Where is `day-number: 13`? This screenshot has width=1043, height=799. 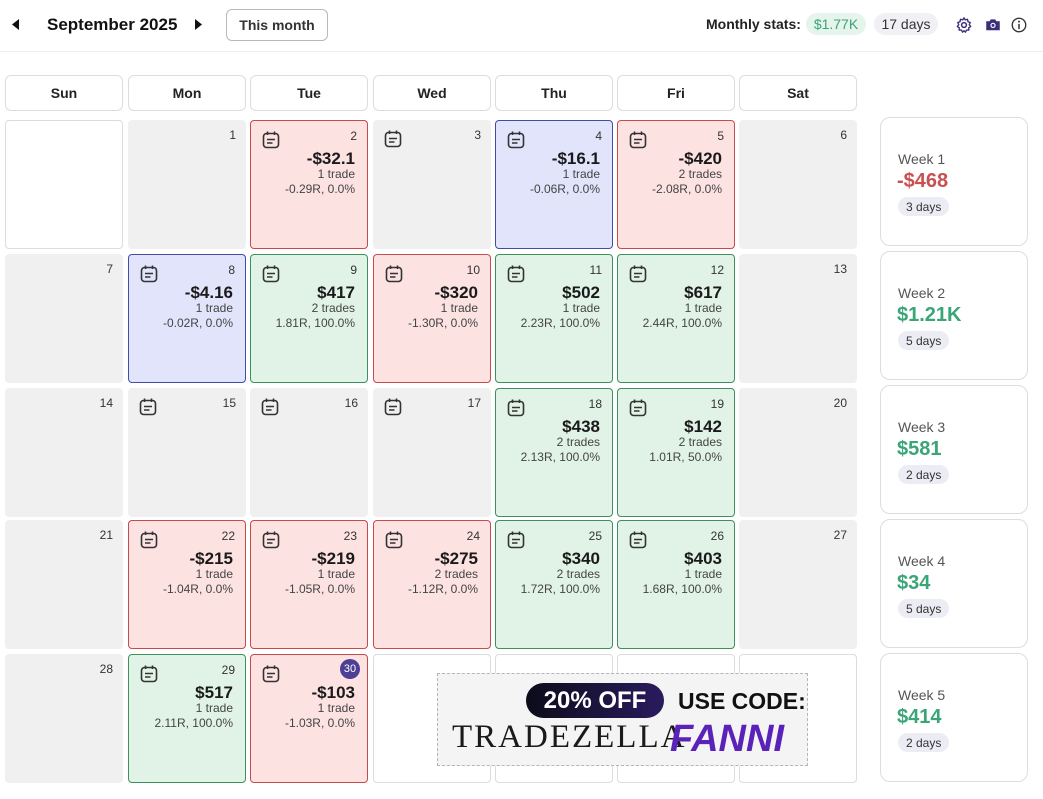 day-number: 13 is located at coordinates (840, 269).